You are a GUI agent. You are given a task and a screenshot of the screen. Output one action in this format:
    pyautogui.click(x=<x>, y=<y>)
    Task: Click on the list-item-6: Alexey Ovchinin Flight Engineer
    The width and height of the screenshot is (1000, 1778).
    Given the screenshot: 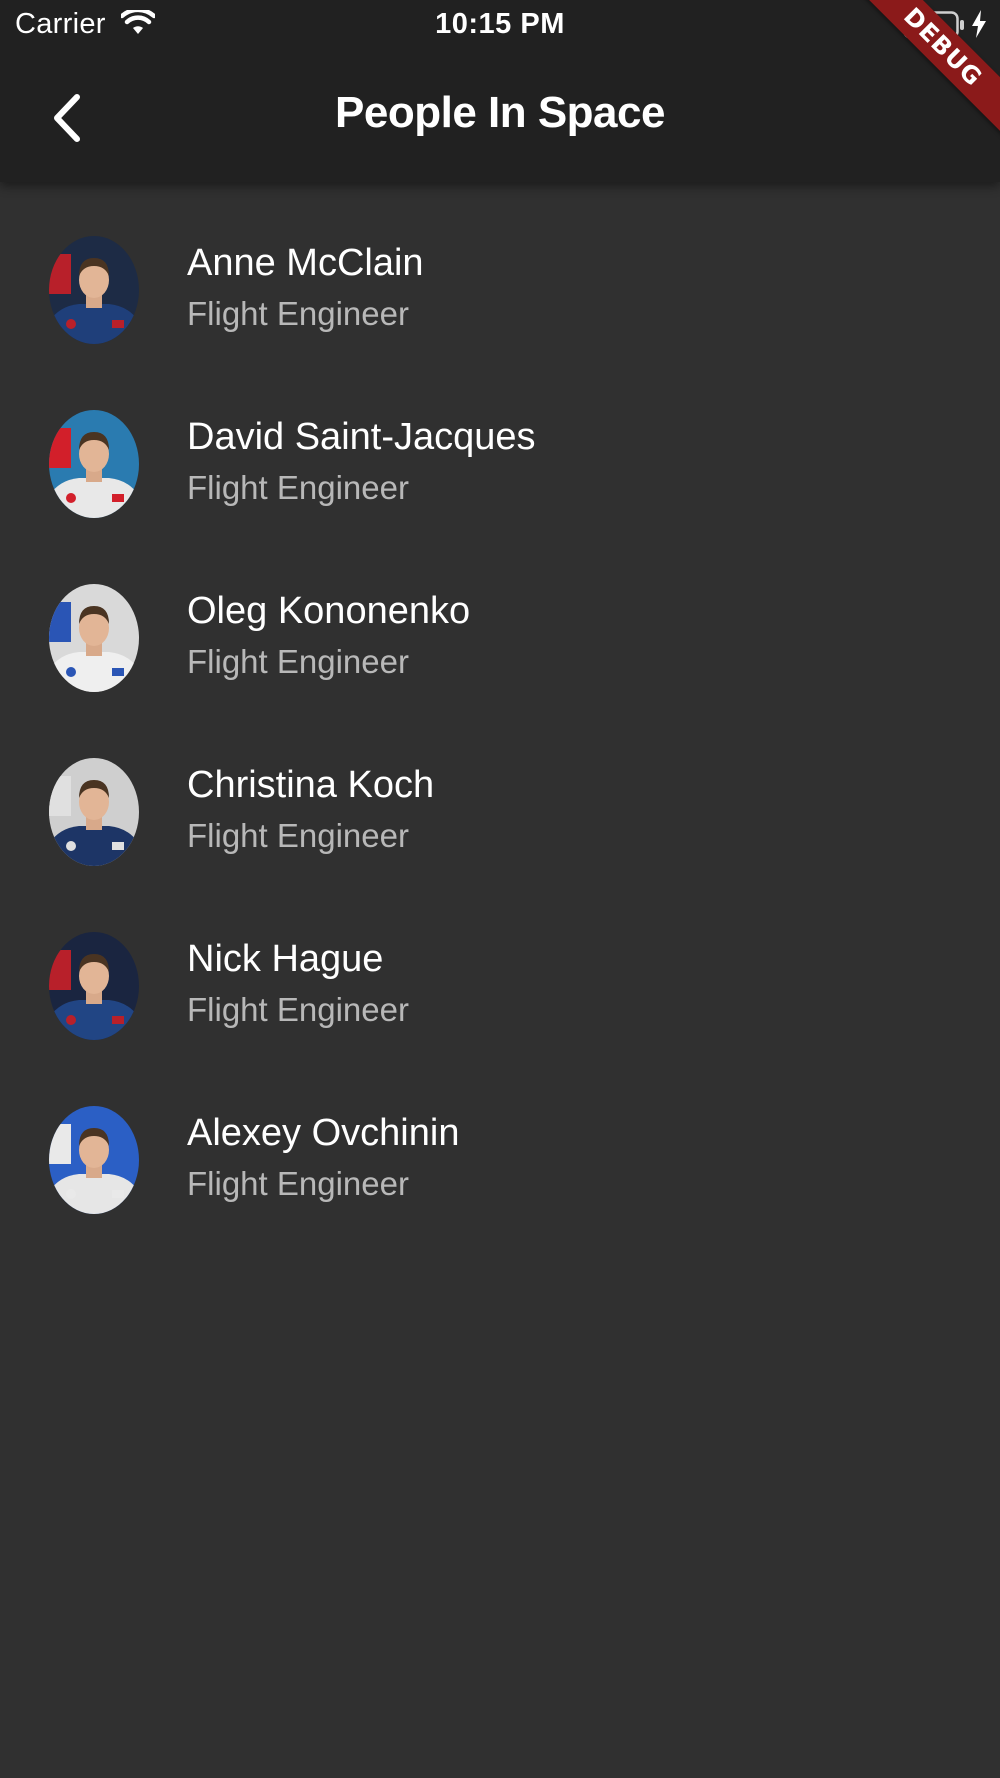 What is the action you would take?
    pyautogui.click(x=500, y=1139)
    